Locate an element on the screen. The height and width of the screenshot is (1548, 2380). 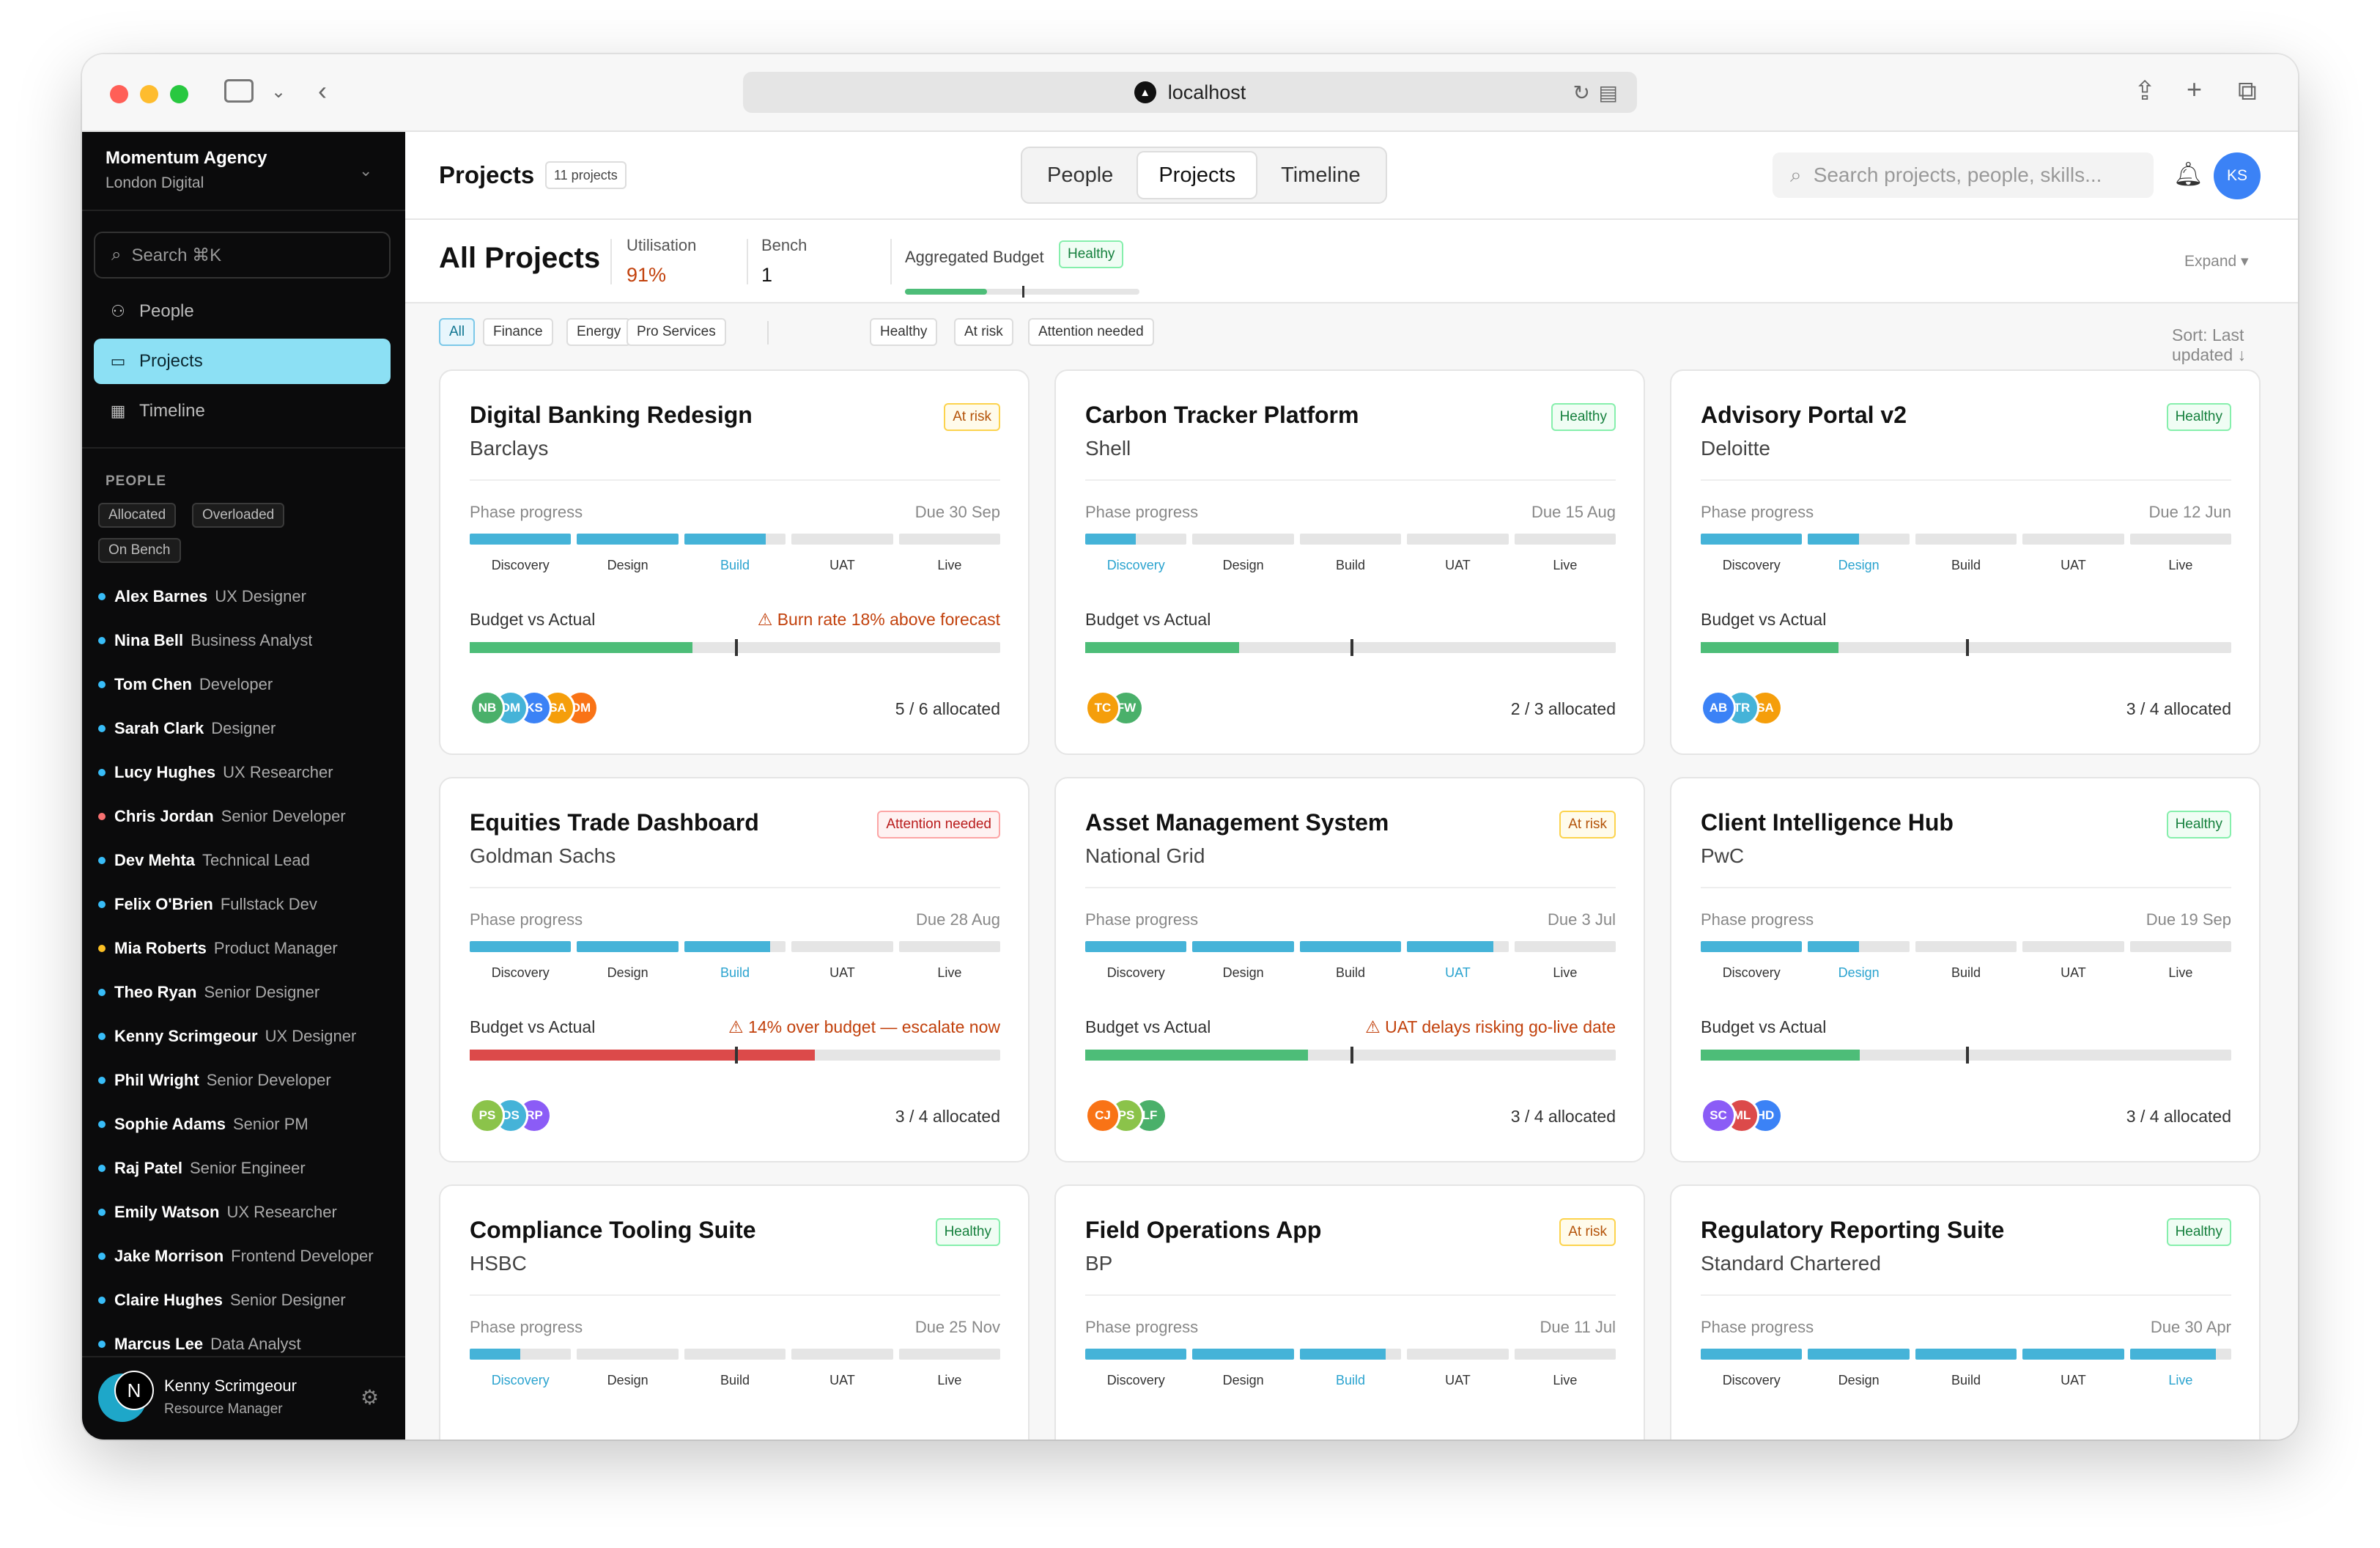
filter-chip: All is located at coordinates (457, 332).